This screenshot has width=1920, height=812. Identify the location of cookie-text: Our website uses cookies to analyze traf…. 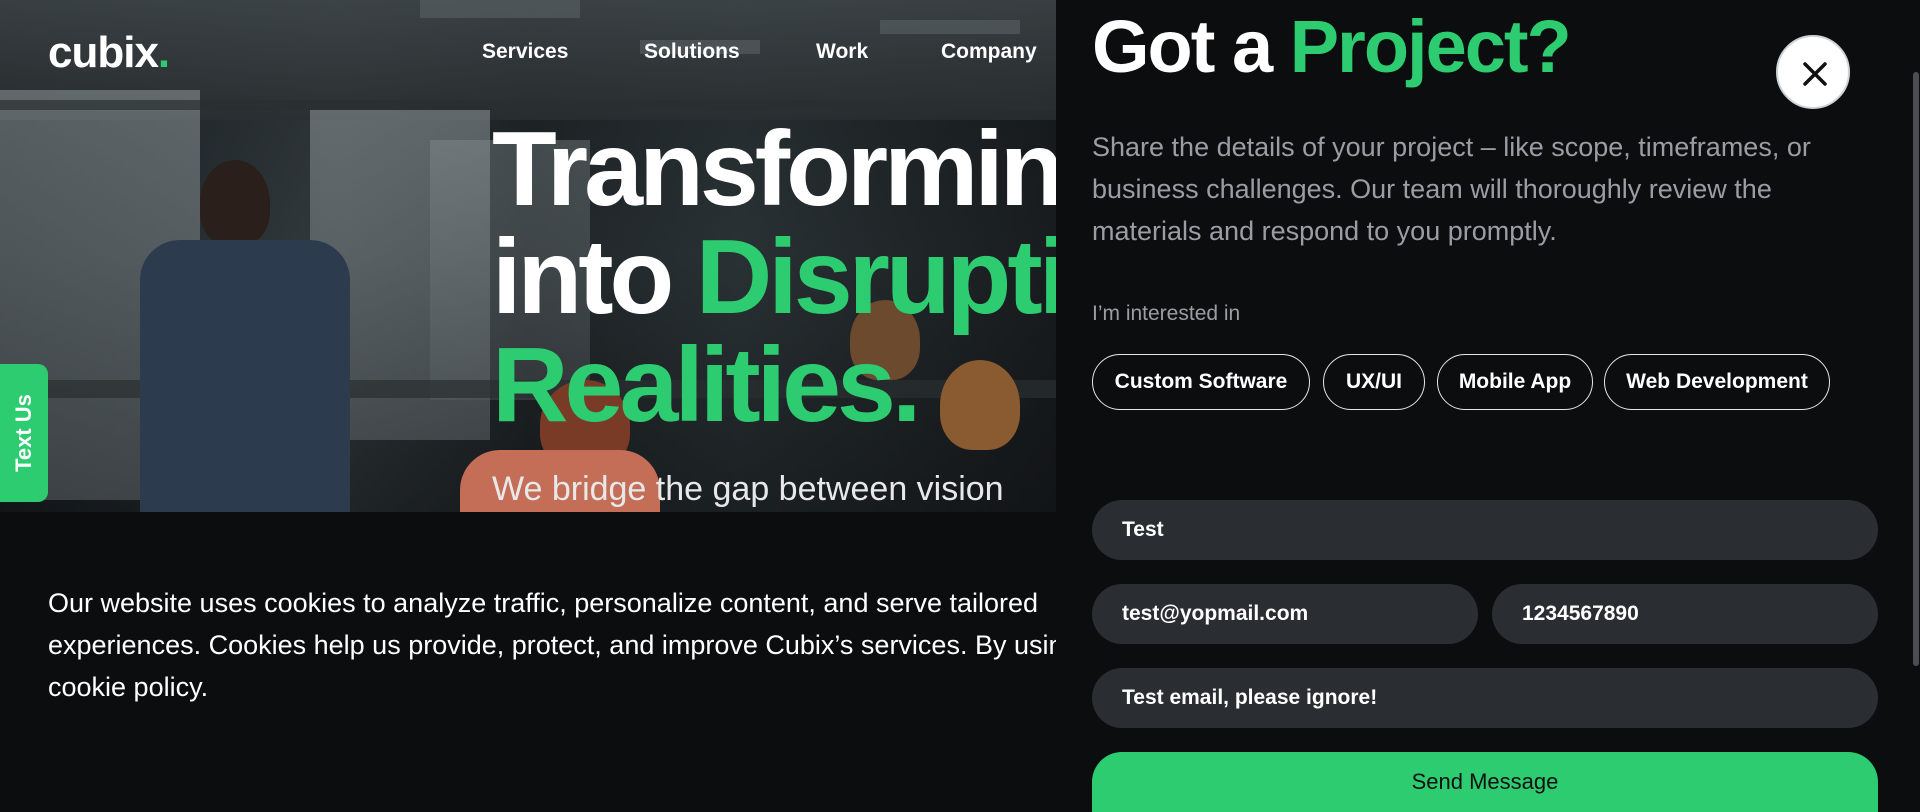
(552, 645).